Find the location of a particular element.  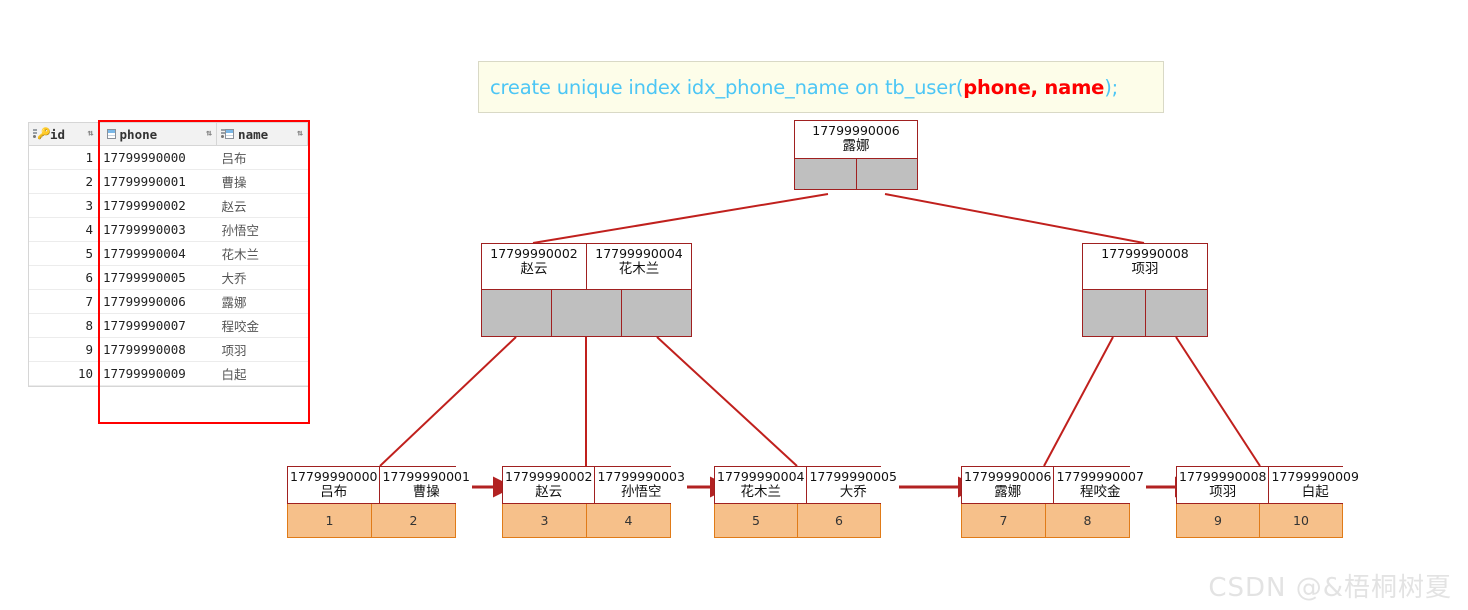

leaf-id-cell: 10 is located at coordinates (1301, 520).